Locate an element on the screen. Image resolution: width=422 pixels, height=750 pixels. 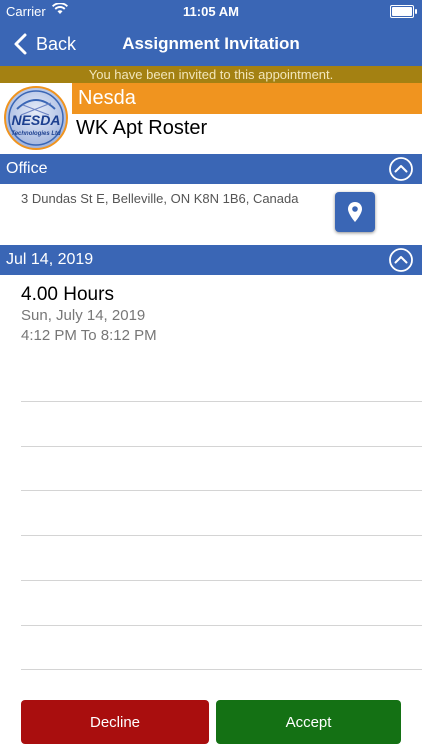
roster-name: WK Apt Roster is located at coordinates (247, 134).